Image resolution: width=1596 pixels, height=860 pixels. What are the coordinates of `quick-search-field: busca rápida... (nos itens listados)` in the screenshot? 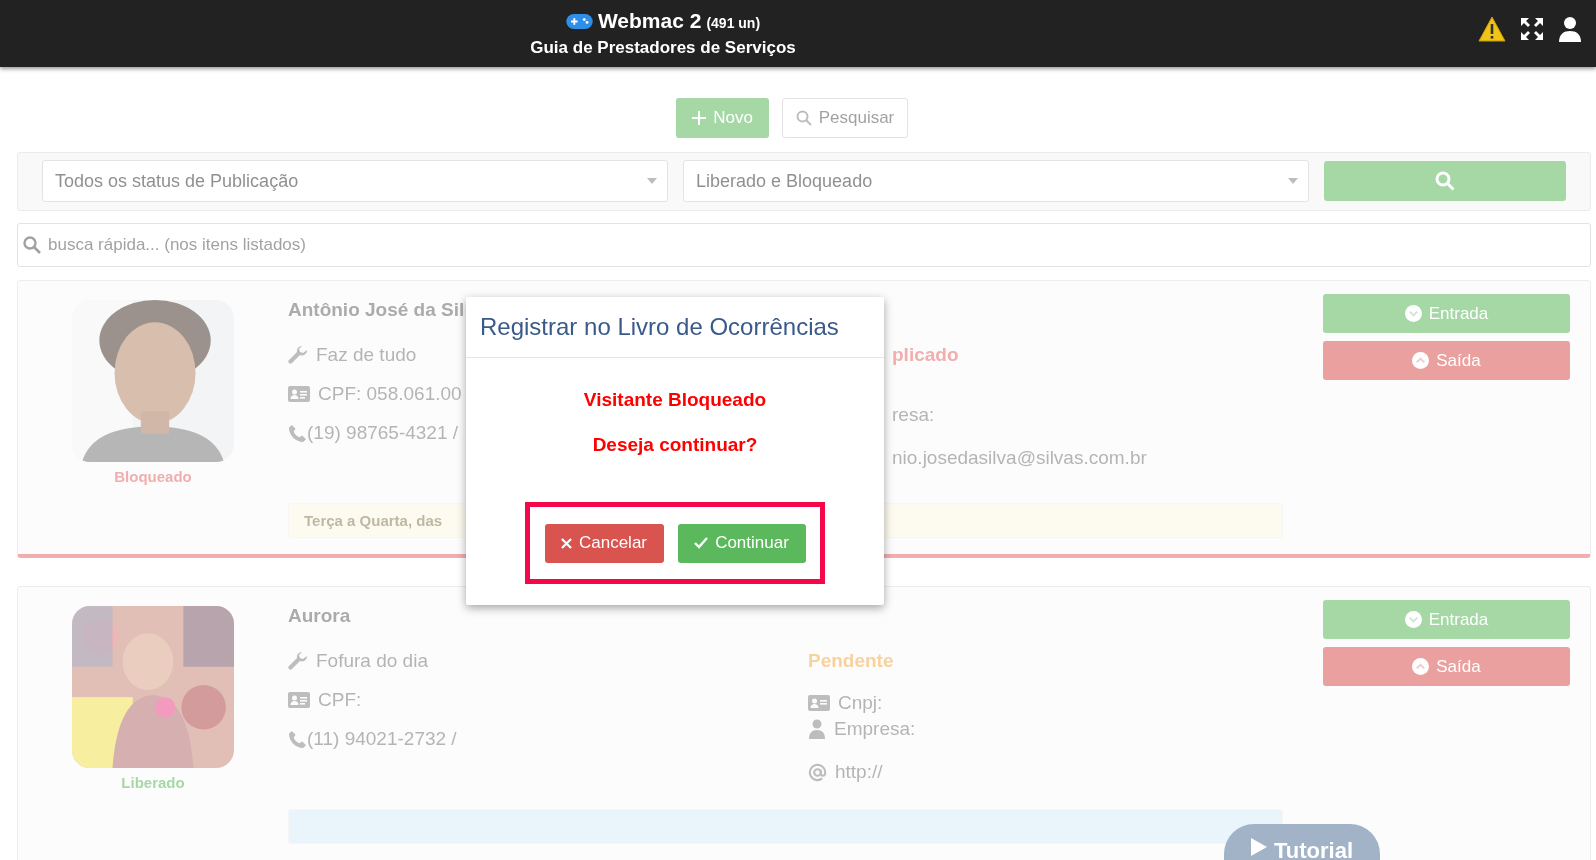 It's located at (804, 245).